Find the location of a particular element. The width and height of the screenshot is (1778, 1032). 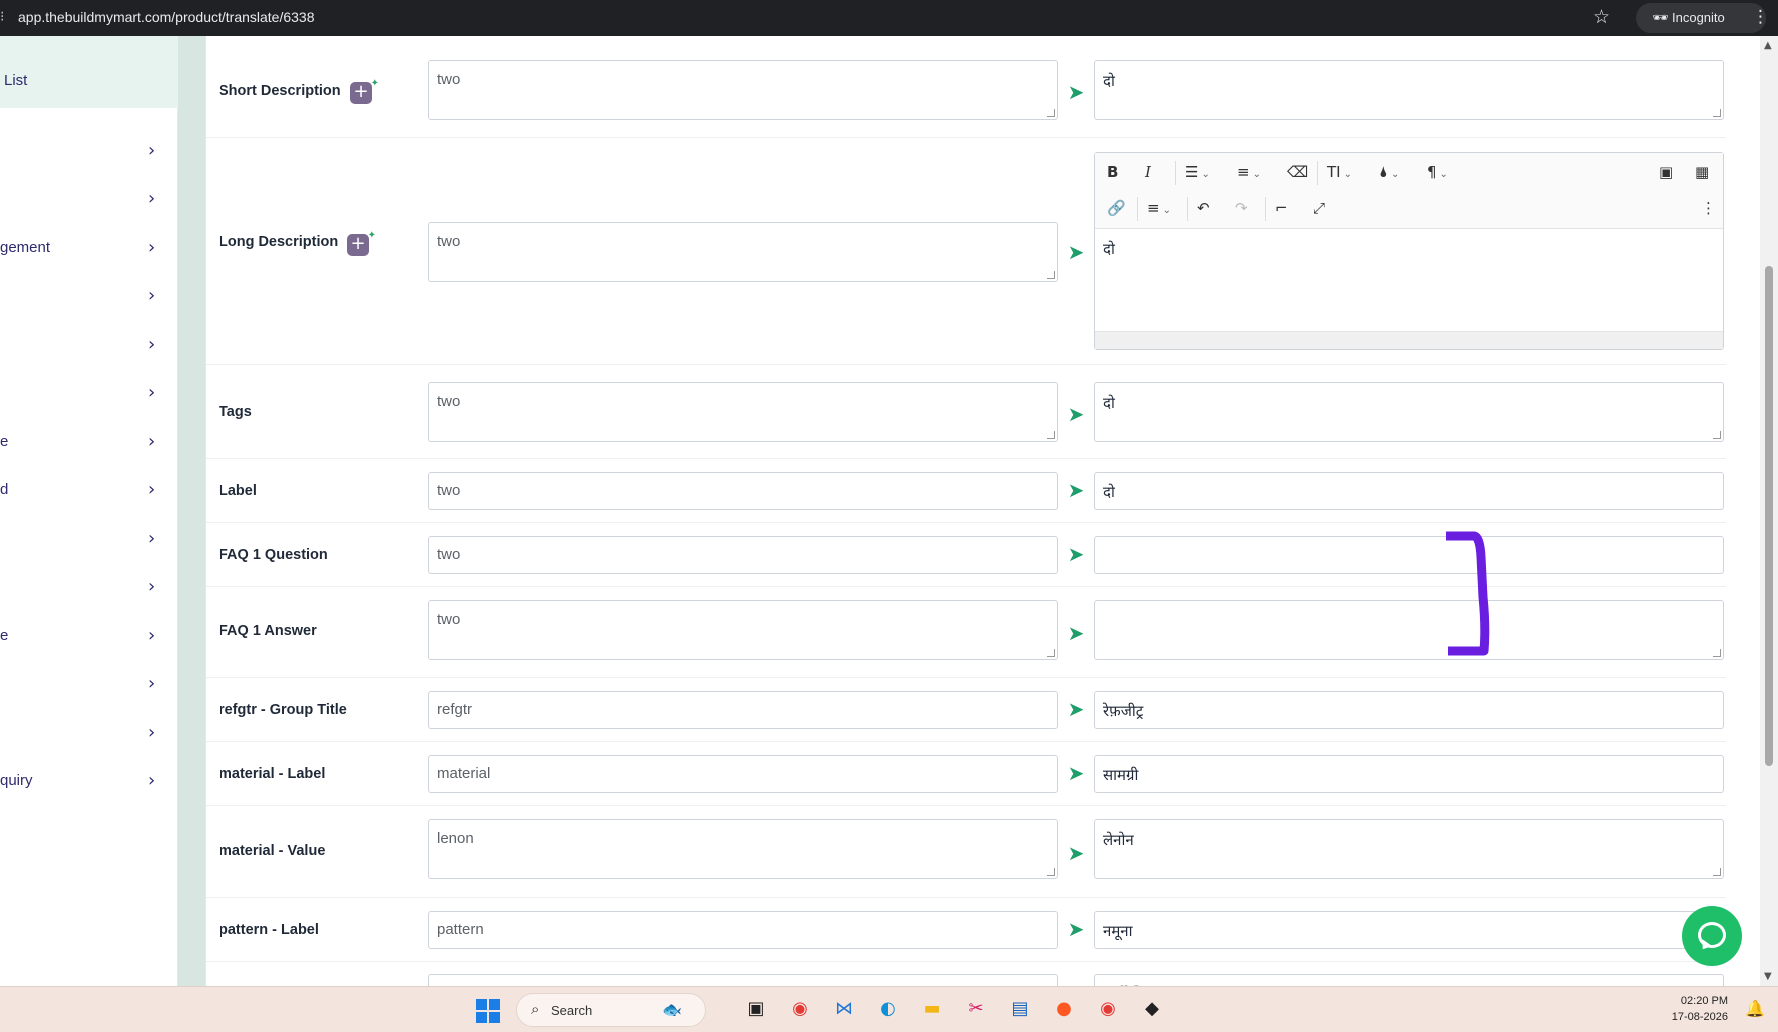

format-painter-icon: ⌐ is located at coordinates (1281, 208).